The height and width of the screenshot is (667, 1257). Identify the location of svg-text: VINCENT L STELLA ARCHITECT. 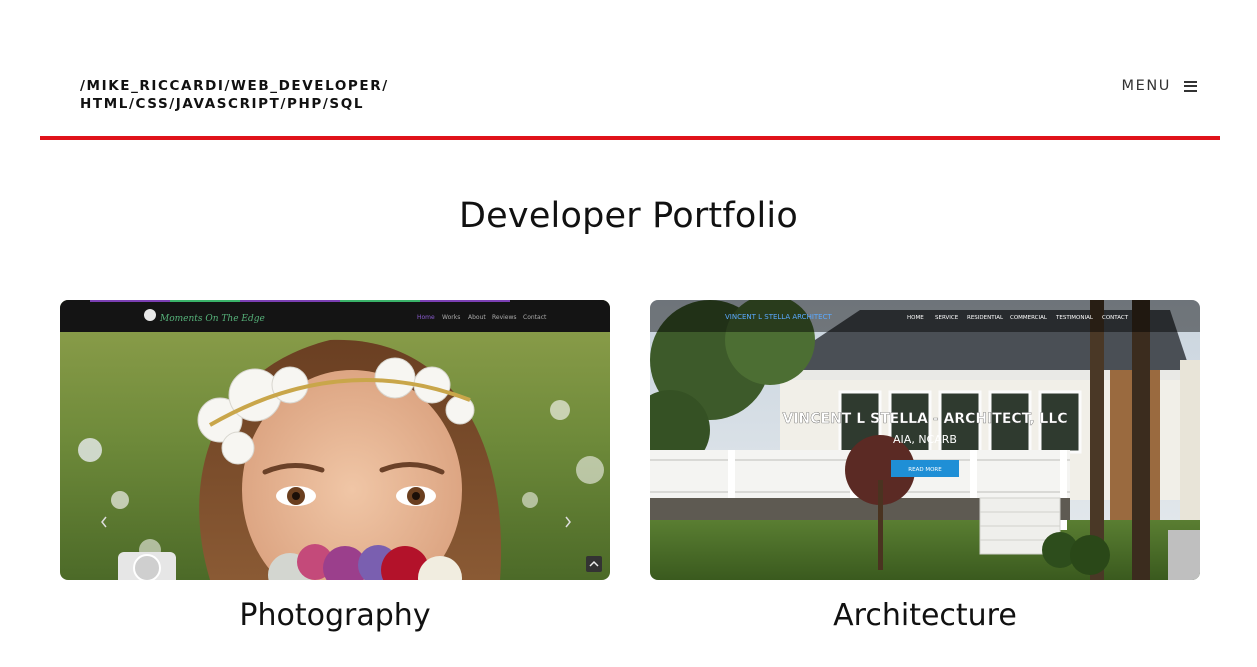
(778, 317).